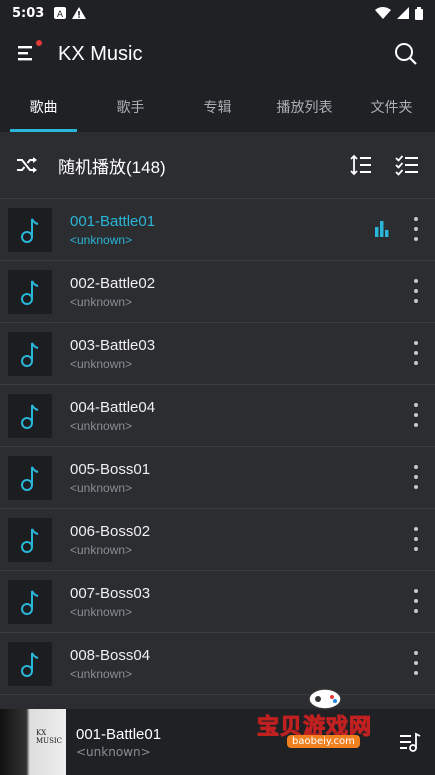 This screenshot has height=775, width=435. What do you see at coordinates (113, 751) in the screenshot?
I see `now-playing-artist: <unknown>` at bounding box center [113, 751].